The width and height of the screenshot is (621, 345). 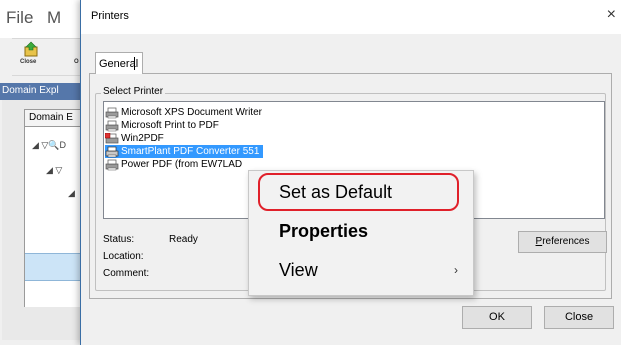 I want to click on location-label: Location:, so click(x=123, y=256).